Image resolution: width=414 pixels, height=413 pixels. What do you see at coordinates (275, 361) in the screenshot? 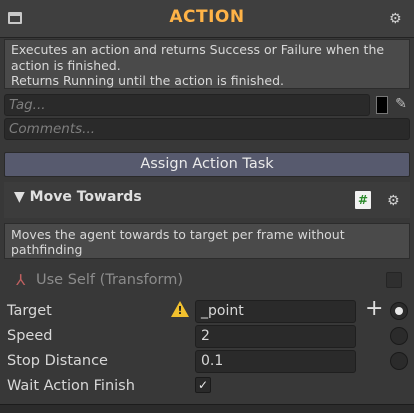
I see `stop-distance-input: 0.1` at bounding box center [275, 361].